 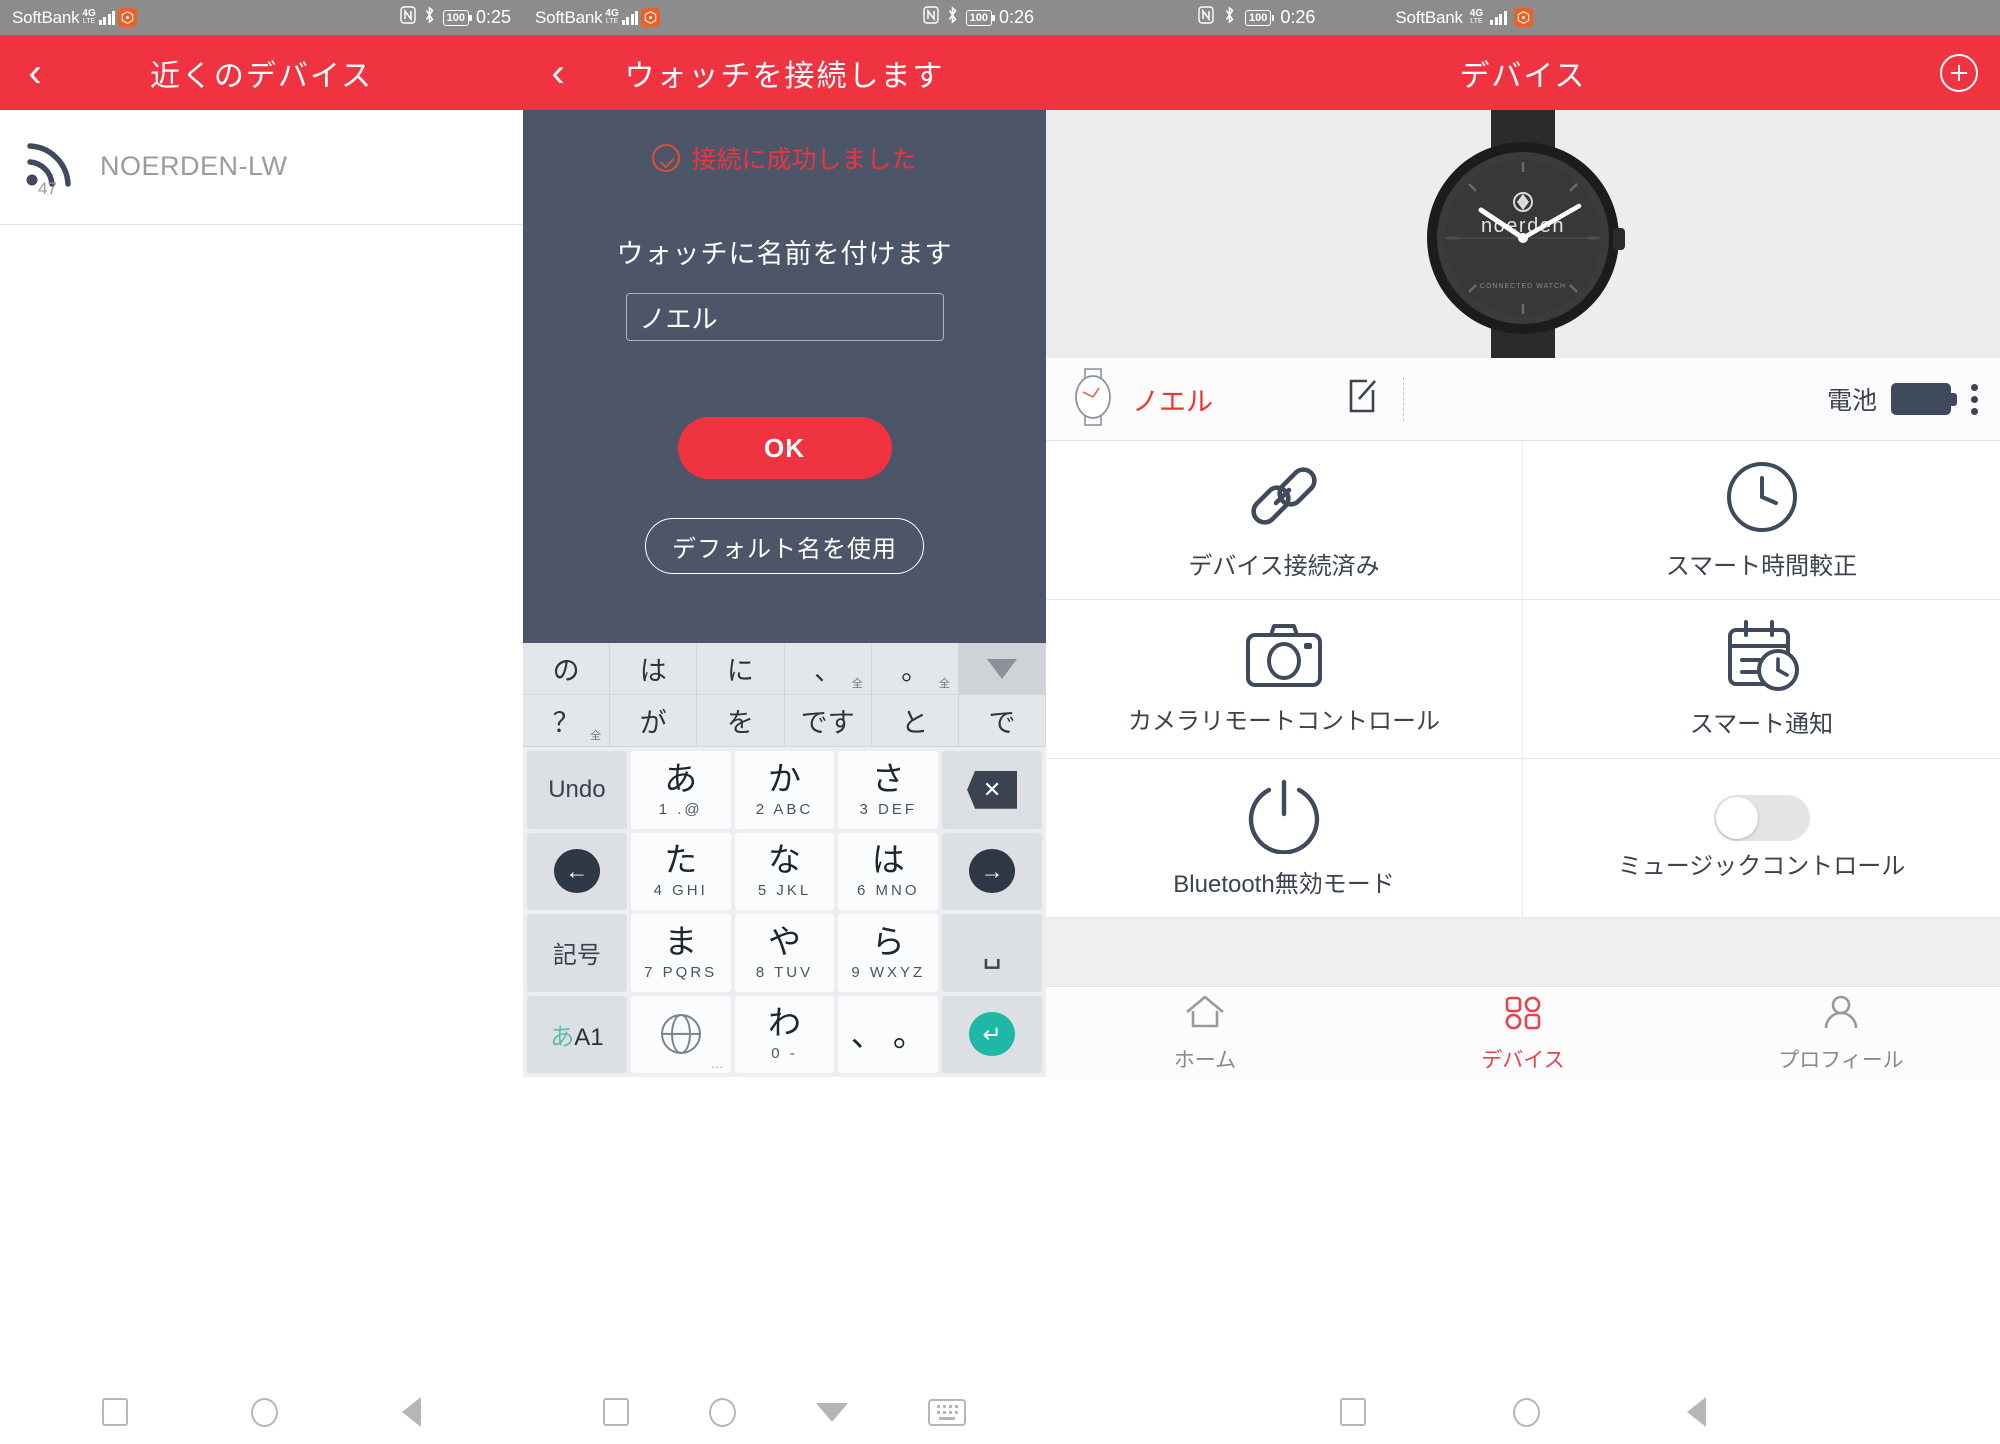 I want to click on android-nav-bar-left, so click(x=261, y=1412).